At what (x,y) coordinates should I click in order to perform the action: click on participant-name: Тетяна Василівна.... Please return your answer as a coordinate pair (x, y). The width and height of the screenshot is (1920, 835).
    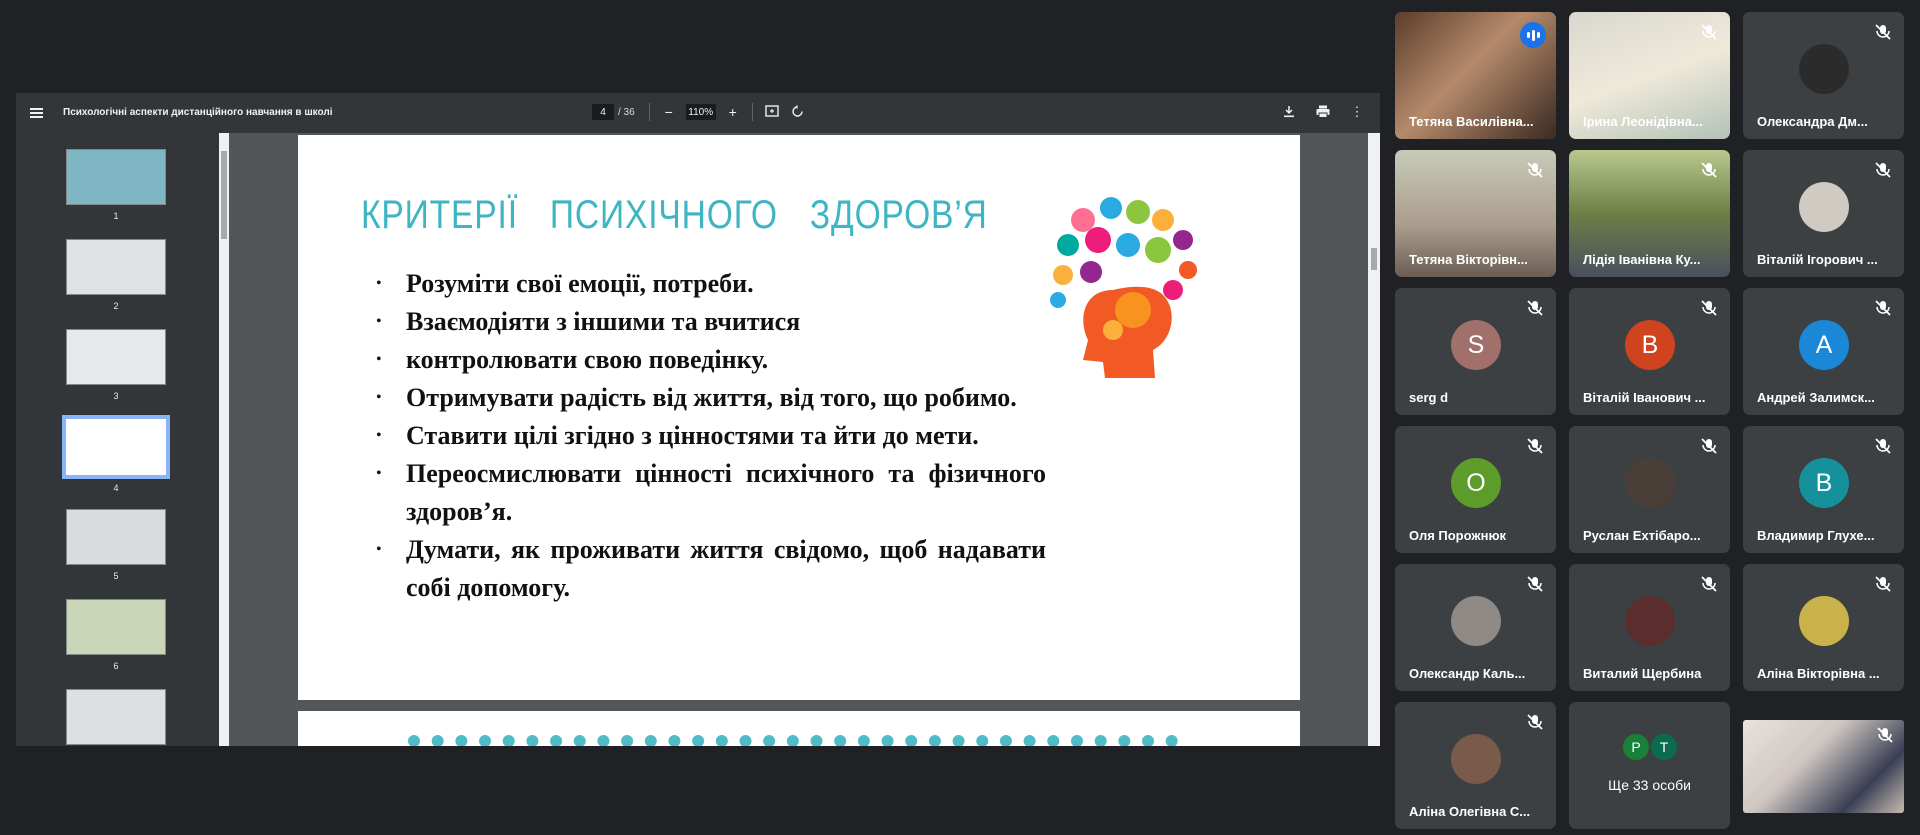
    Looking at the image, I should click on (1471, 121).